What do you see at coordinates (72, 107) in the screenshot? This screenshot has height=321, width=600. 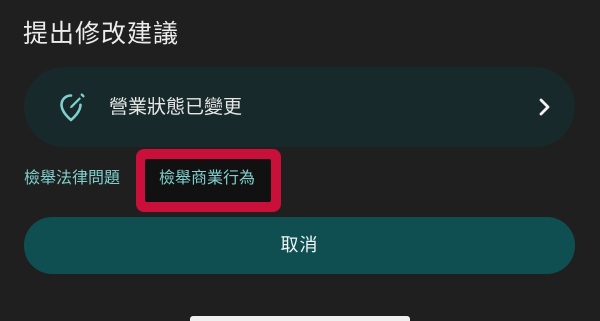 I see `edit-location-icon` at bounding box center [72, 107].